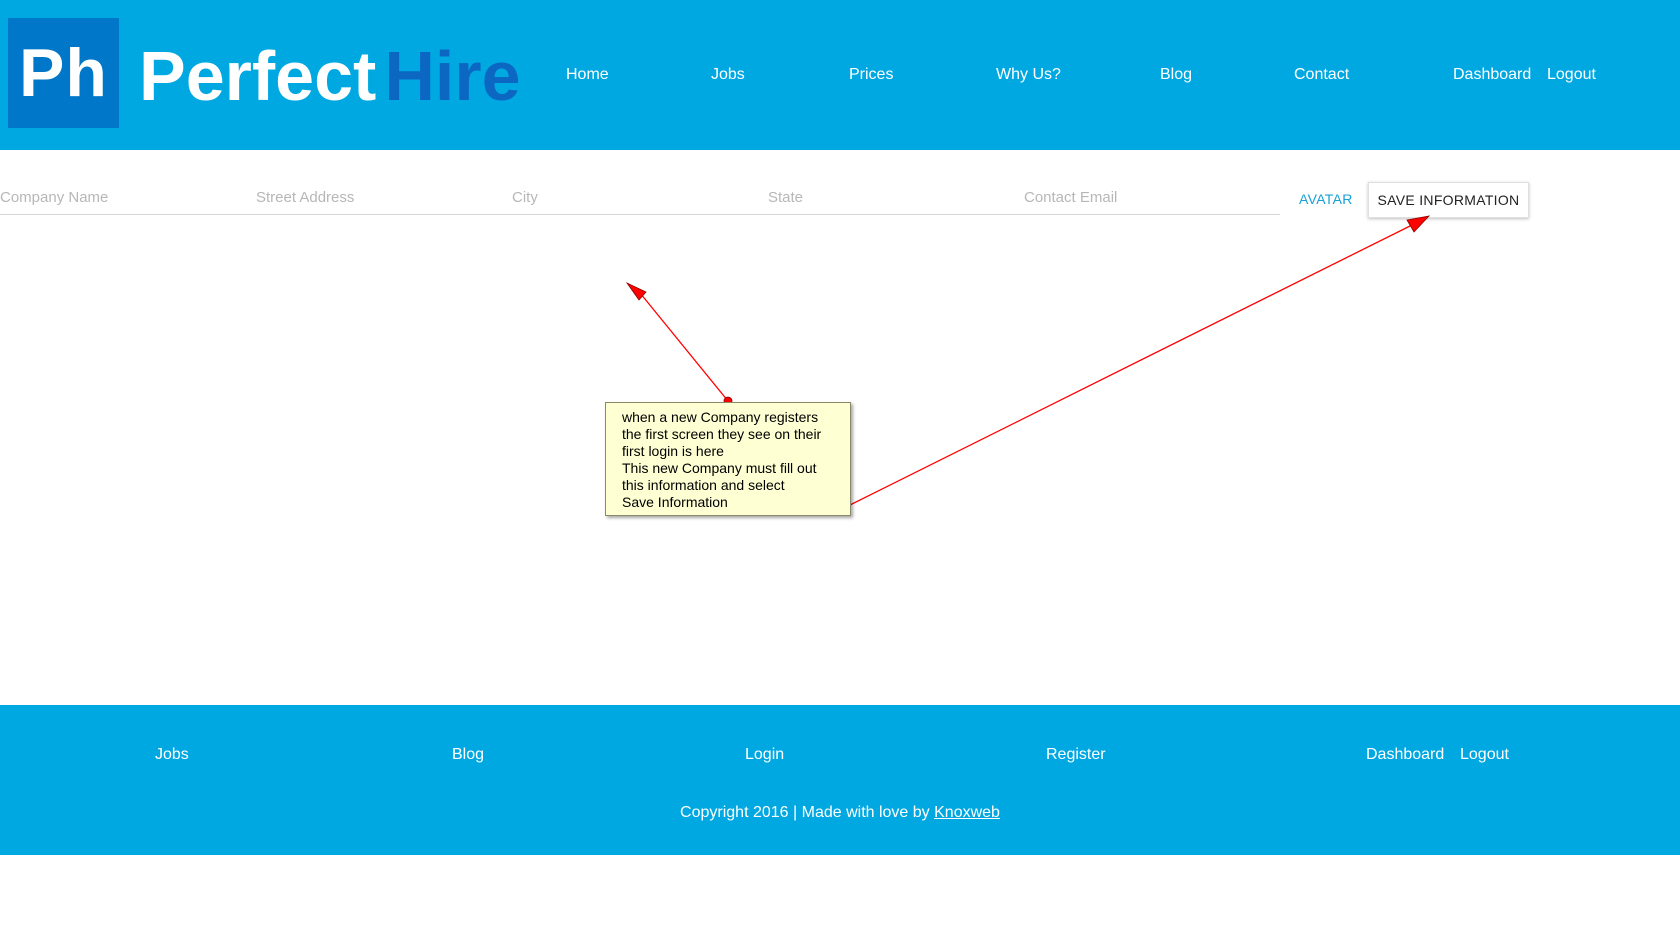 This screenshot has height=925, width=1680. What do you see at coordinates (1134, 364) in the screenshot?
I see `arrow-to-save-button` at bounding box center [1134, 364].